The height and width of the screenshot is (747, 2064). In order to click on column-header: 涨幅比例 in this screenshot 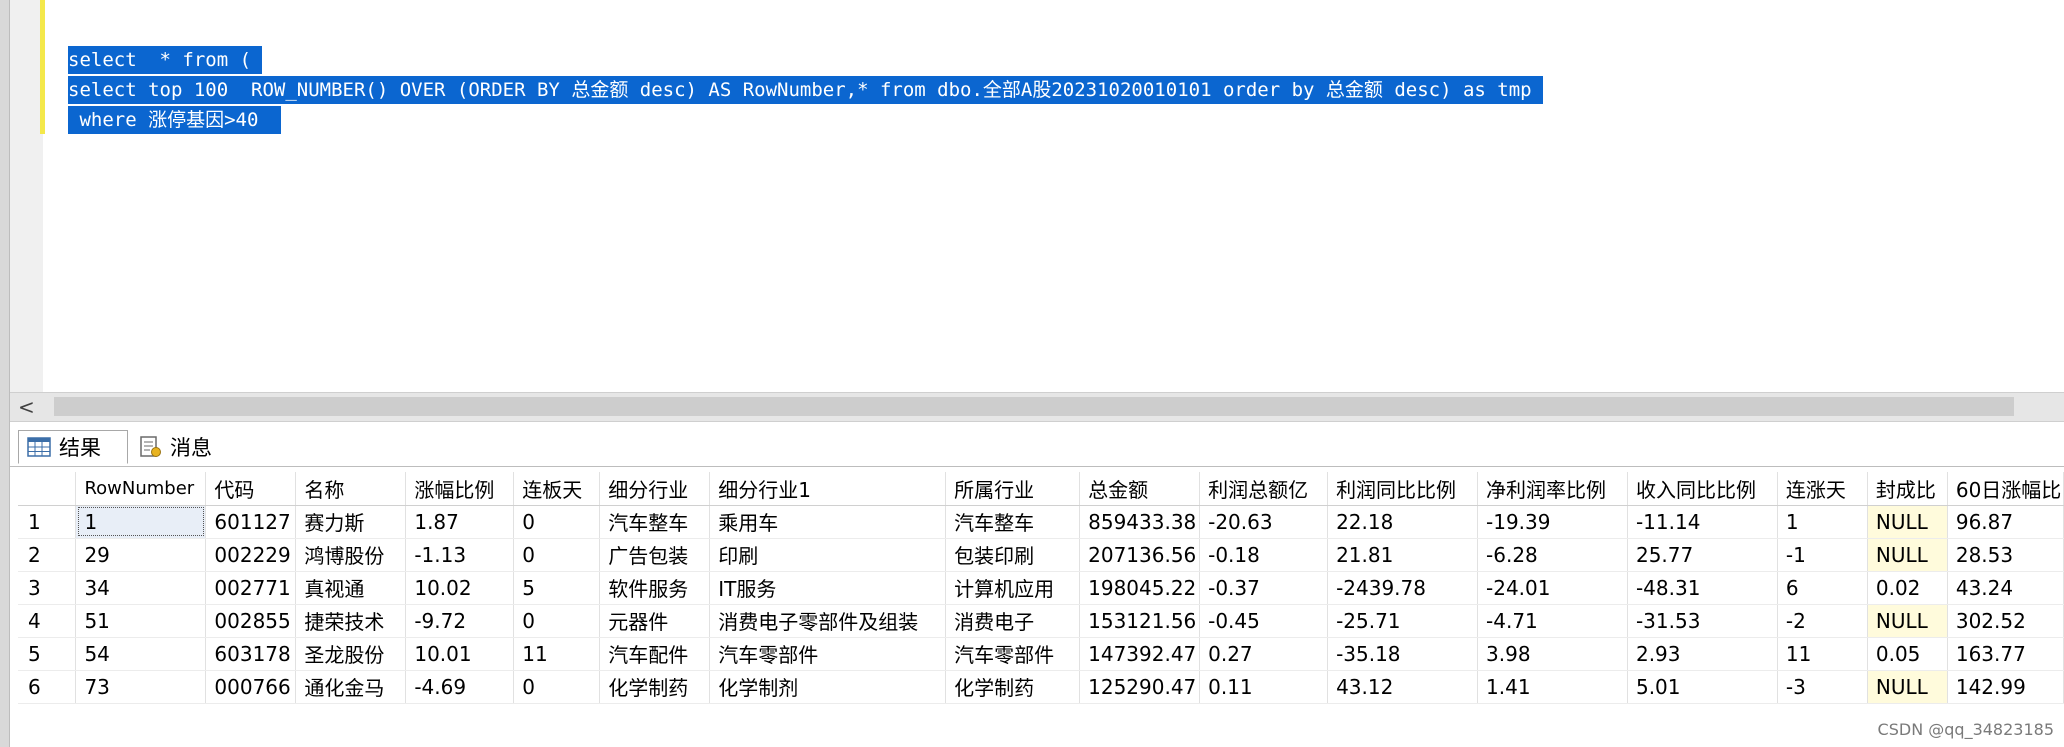, I will do `click(460, 489)`.